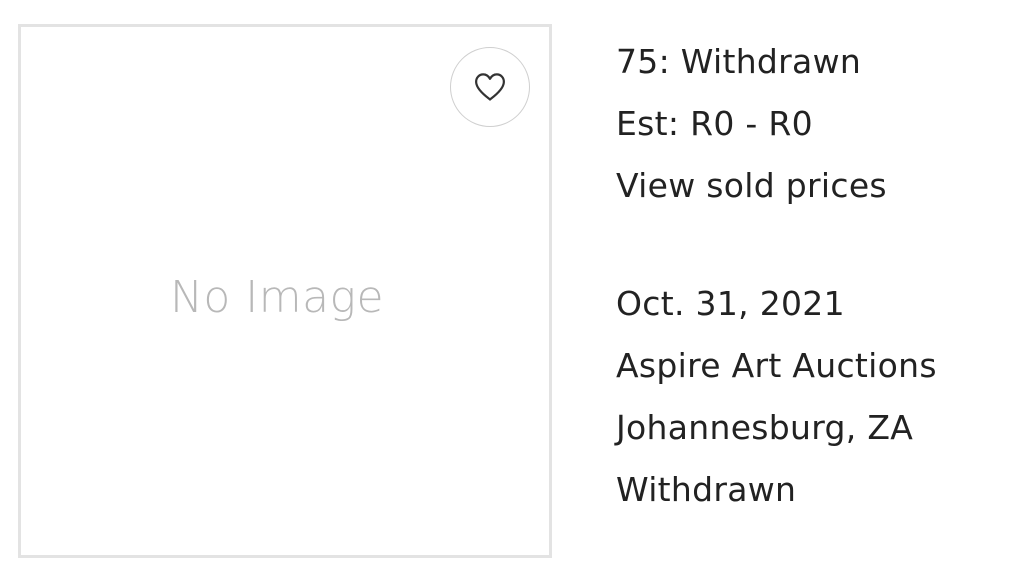 This screenshot has width=1032, height=581. I want to click on view-sold-prices-label: View sold prices, so click(751, 185).